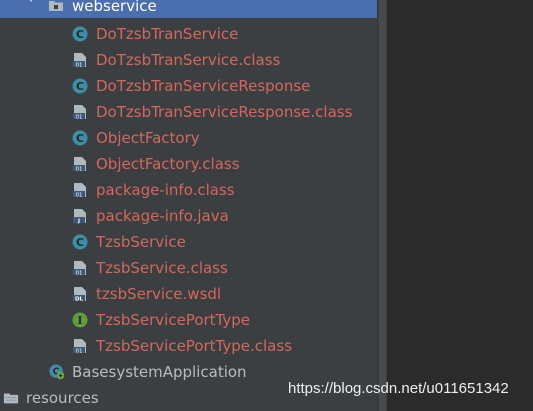 This screenshot has height=411, width=533. I want to click on vertical-scrollbar-thumb, so click(382, 205).